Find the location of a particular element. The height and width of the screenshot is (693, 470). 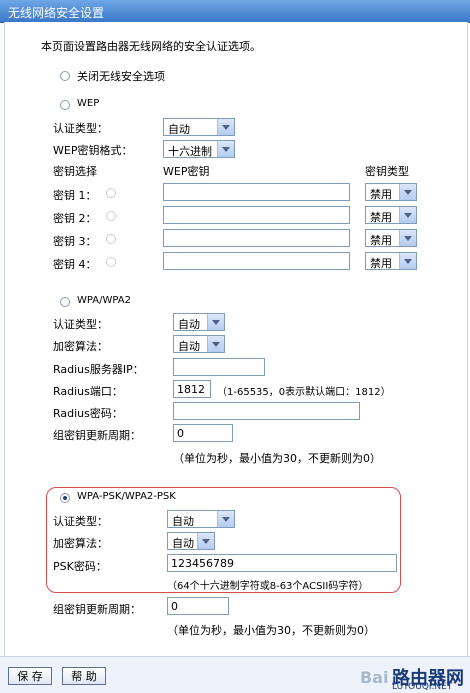

wpa-group-key-hint: （单位为秒，最小值为30，不更新则为0） is located at coordinates (277, 458).